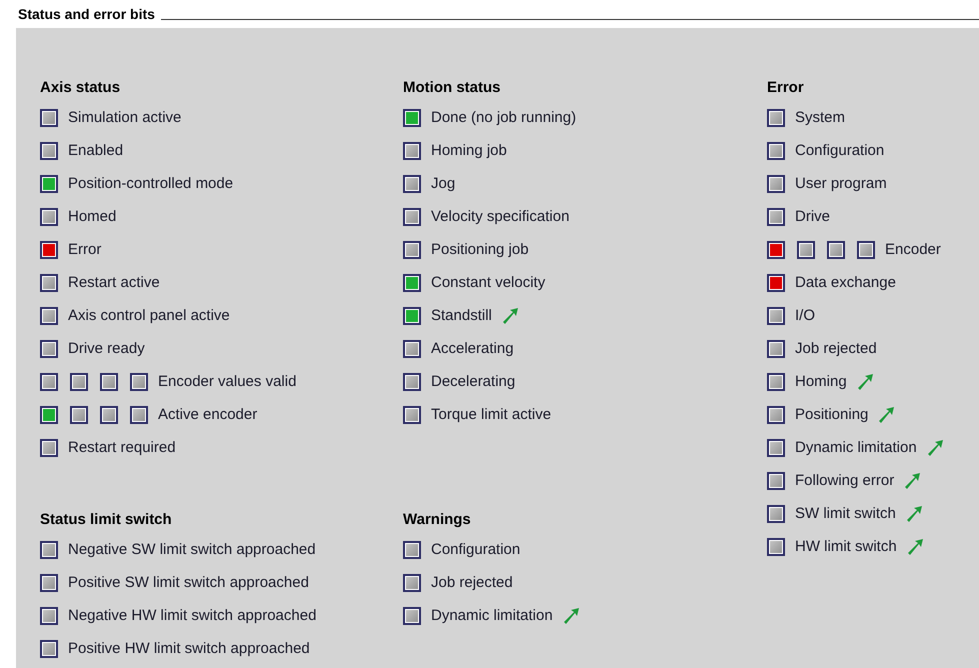 The image size is (979, 668). Describe the element at coordinates (85, 249) in the screenshot. I see `status-label: Error` at that location.